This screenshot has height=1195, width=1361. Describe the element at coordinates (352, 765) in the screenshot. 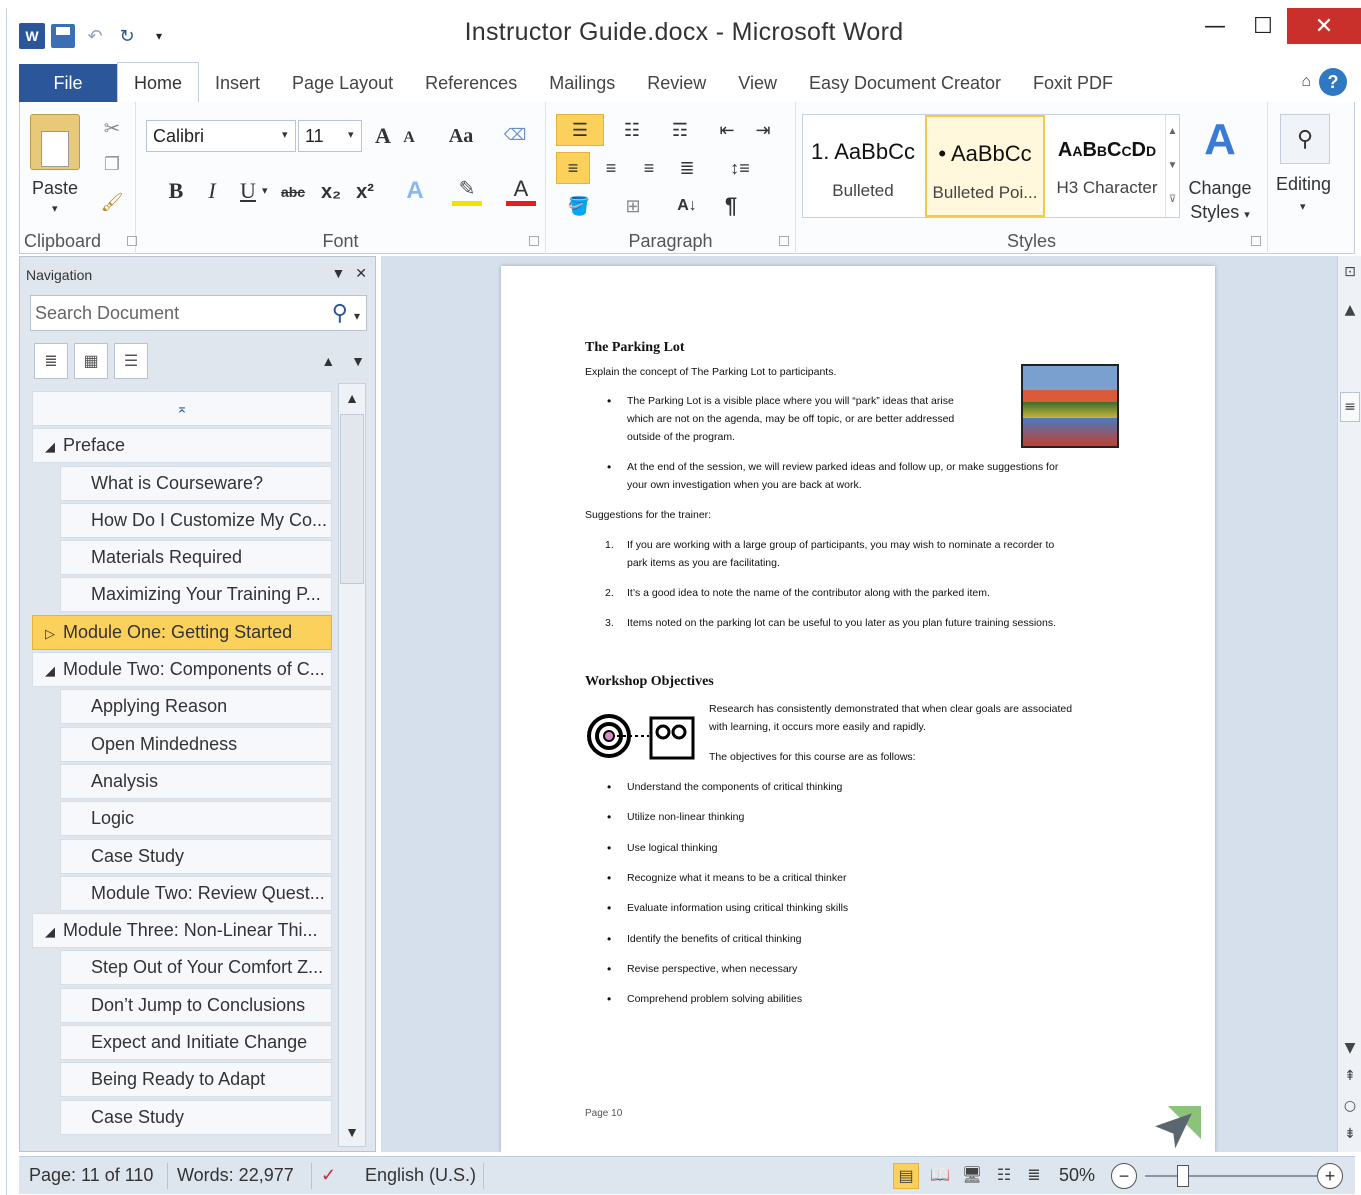

I see `navigation-scrollbar: ▲ ▼` at that location.